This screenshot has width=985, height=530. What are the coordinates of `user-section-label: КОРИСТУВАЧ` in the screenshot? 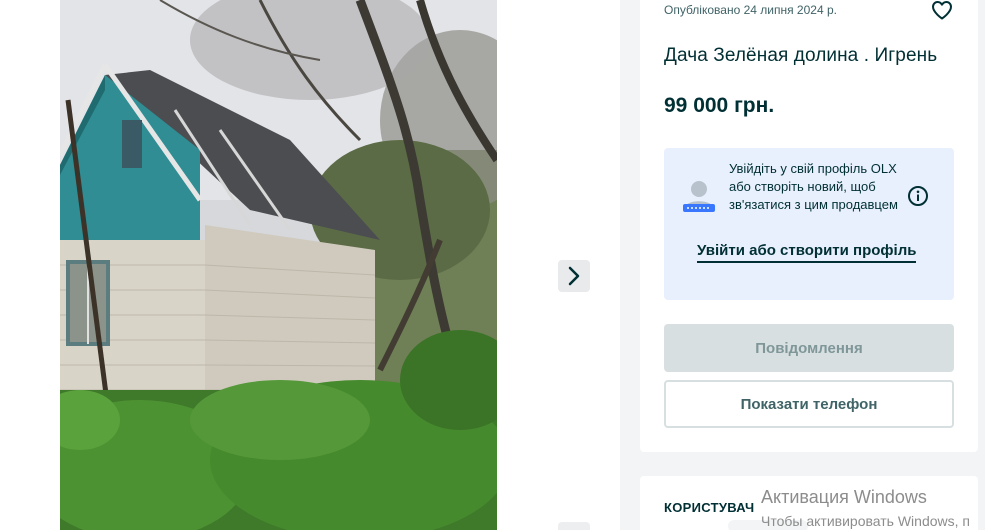 It's located at (709, 507).